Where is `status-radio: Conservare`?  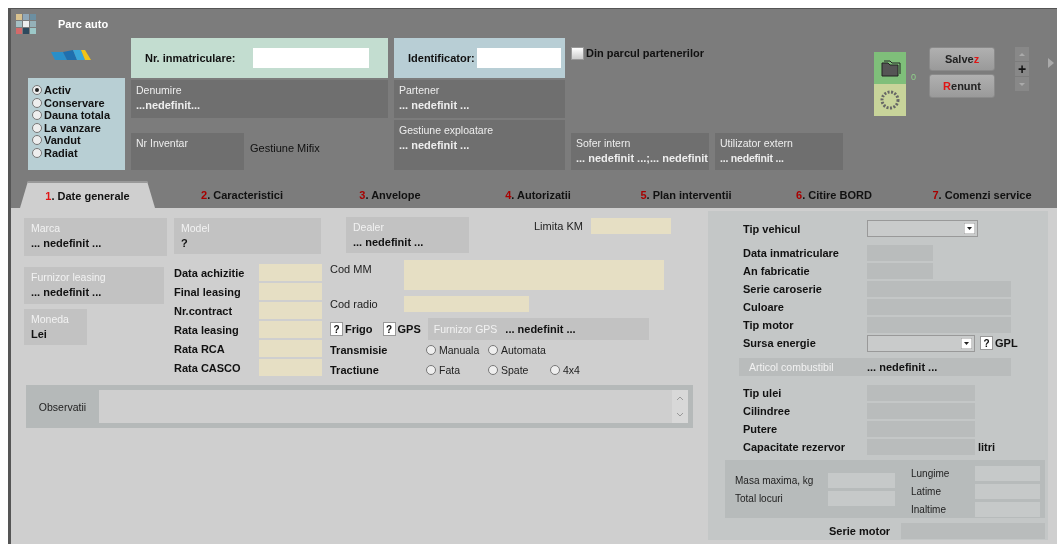
status-radio: Conservare is located at coordinates (68, 102).